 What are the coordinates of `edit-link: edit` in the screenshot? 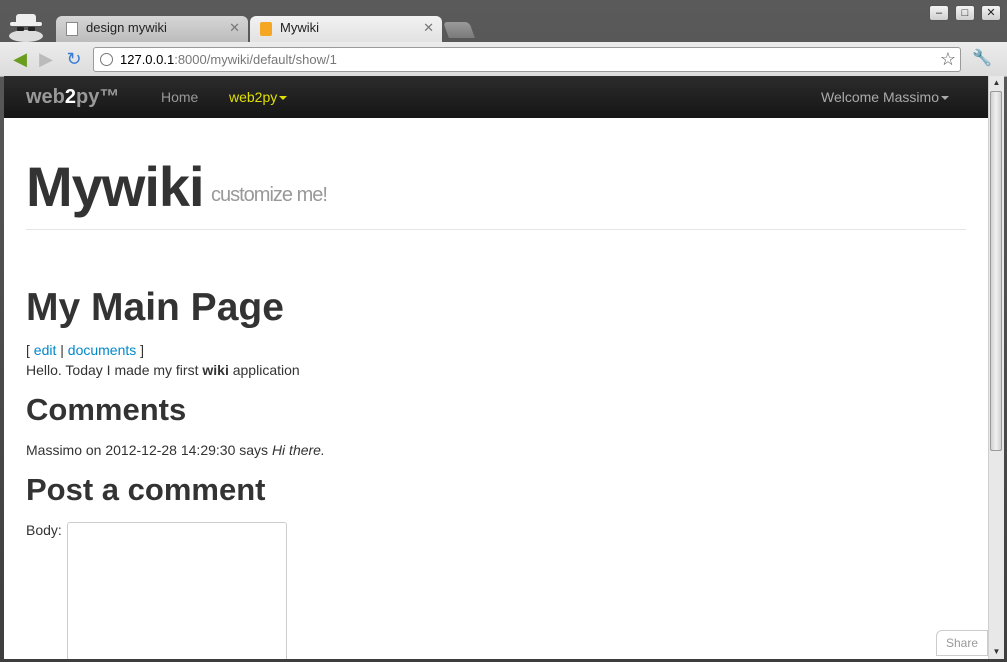 It's located at (45, 350).